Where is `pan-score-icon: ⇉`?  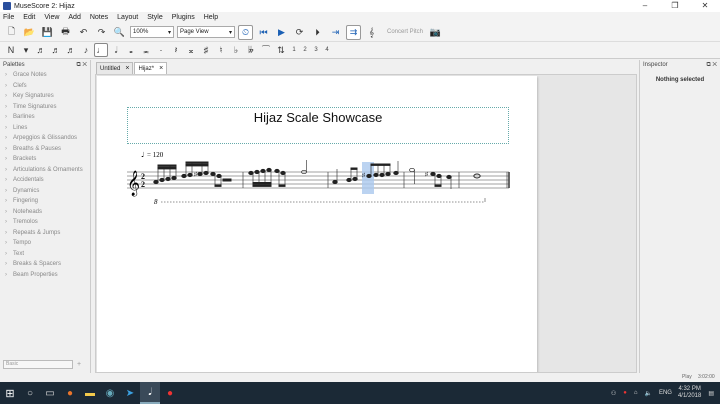
pan-score-icon: ⇉ is located at coordinates (353, 32).